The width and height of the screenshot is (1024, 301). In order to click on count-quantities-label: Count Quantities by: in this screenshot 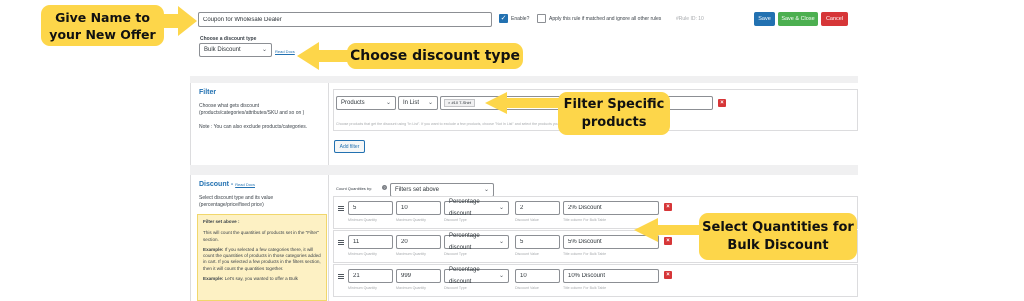, I will do `click(354, 188)`.